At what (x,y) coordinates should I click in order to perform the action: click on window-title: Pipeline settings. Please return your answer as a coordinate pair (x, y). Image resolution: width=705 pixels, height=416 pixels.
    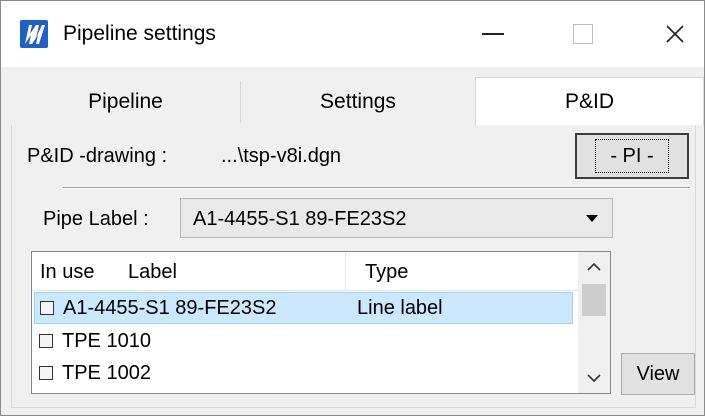
    Looking at the image, I should click on (139, 33).